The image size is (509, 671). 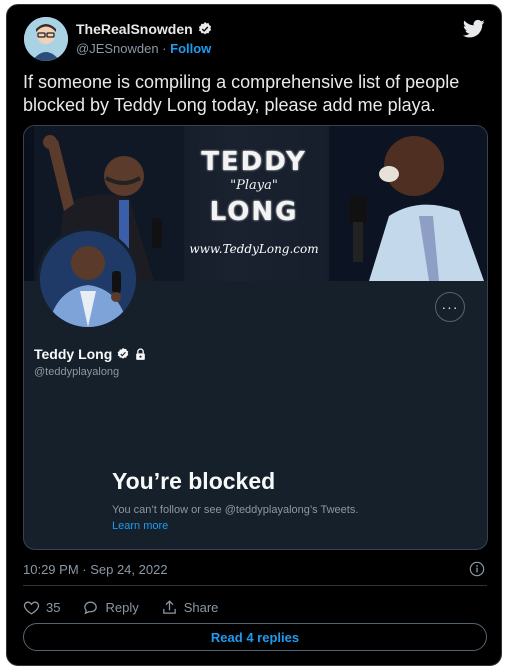 What do you see at coordinates (255, 585) in the screenshot?
I see `divider` at bounding box center [255, 585].